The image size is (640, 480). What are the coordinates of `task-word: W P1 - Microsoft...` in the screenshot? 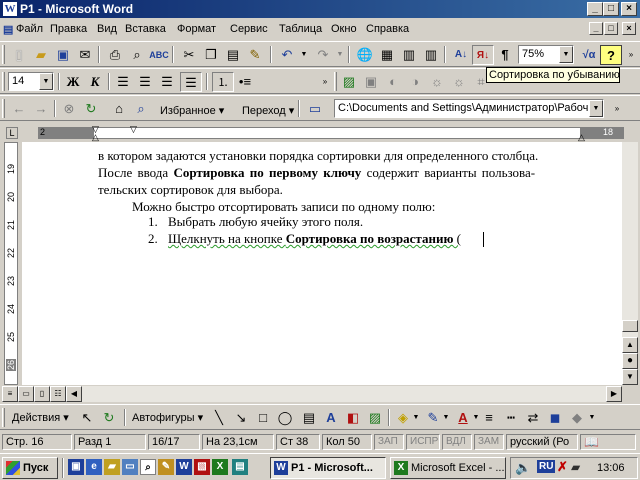 It's located at (328, 468).